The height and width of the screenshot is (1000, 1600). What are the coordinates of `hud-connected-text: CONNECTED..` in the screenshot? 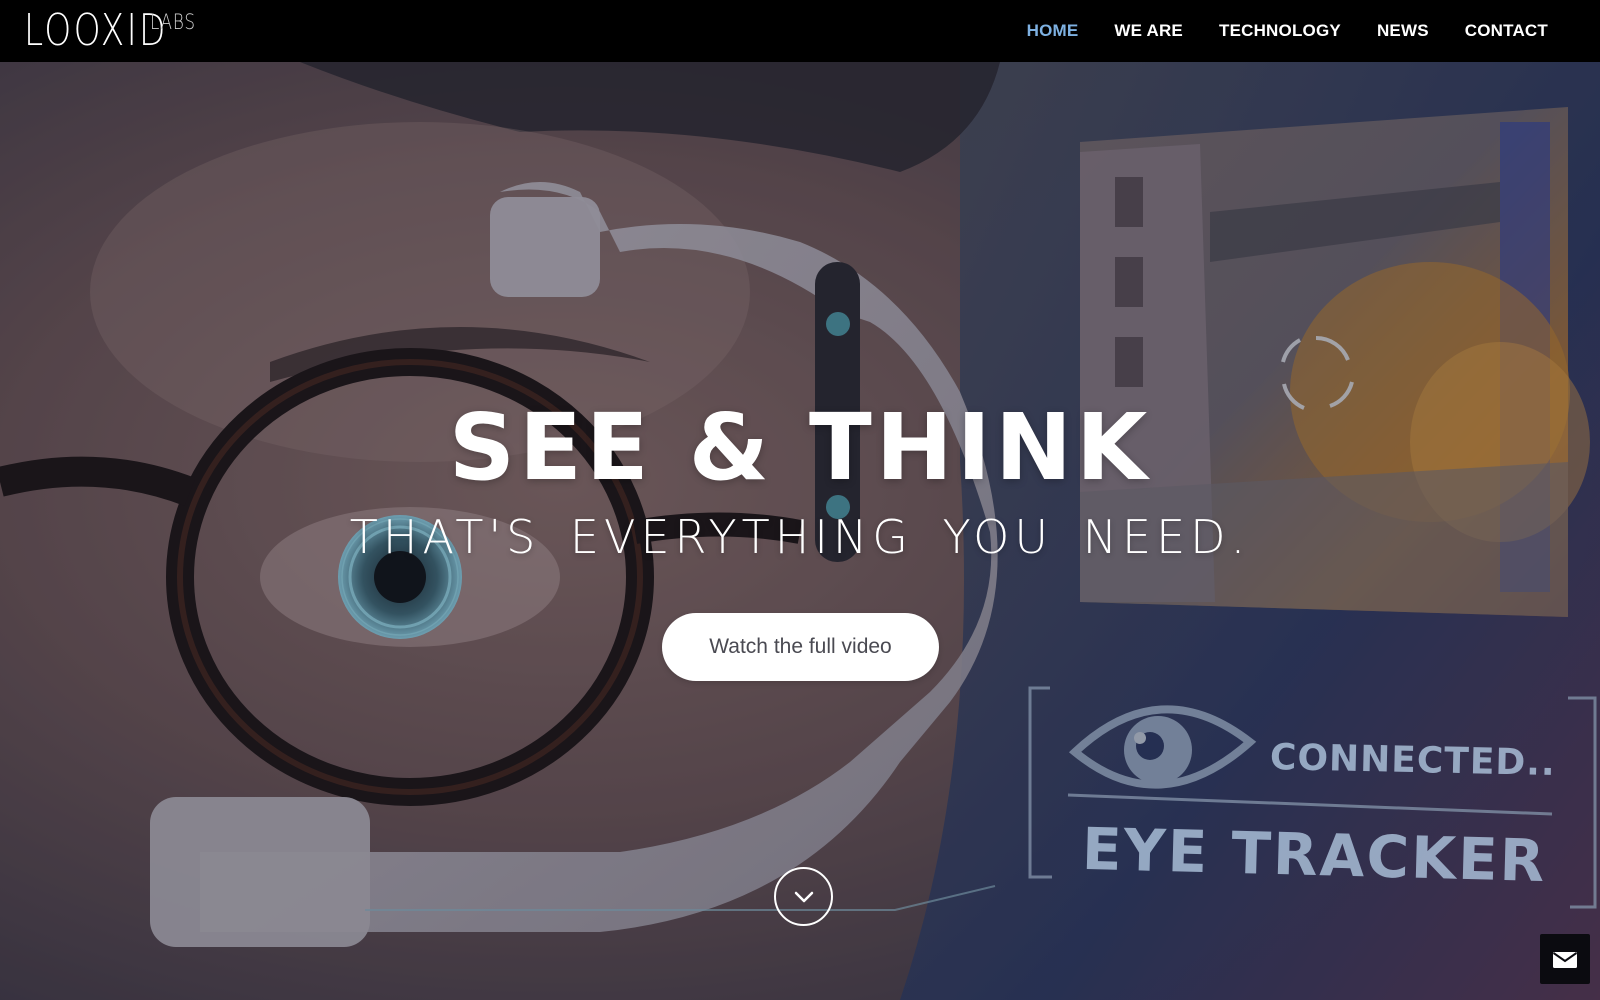 It's located at (1413, 760).